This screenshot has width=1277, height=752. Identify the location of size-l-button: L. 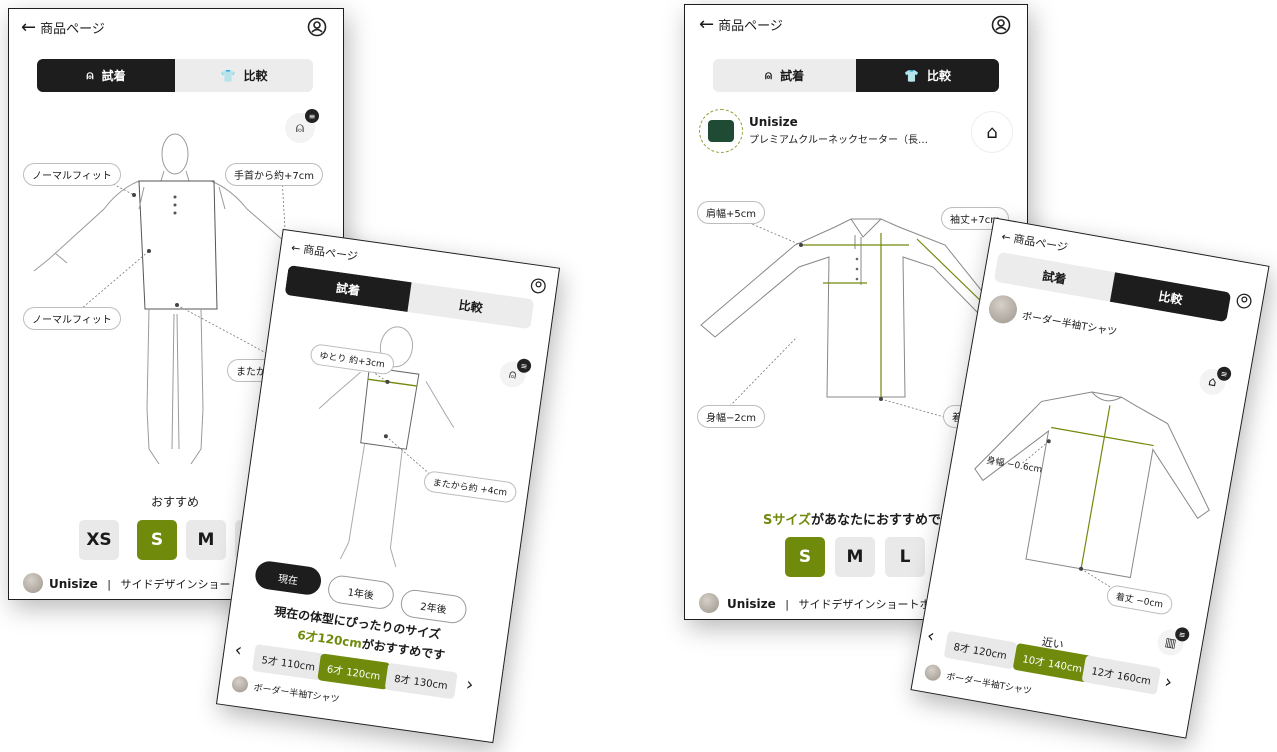
(905, 557).